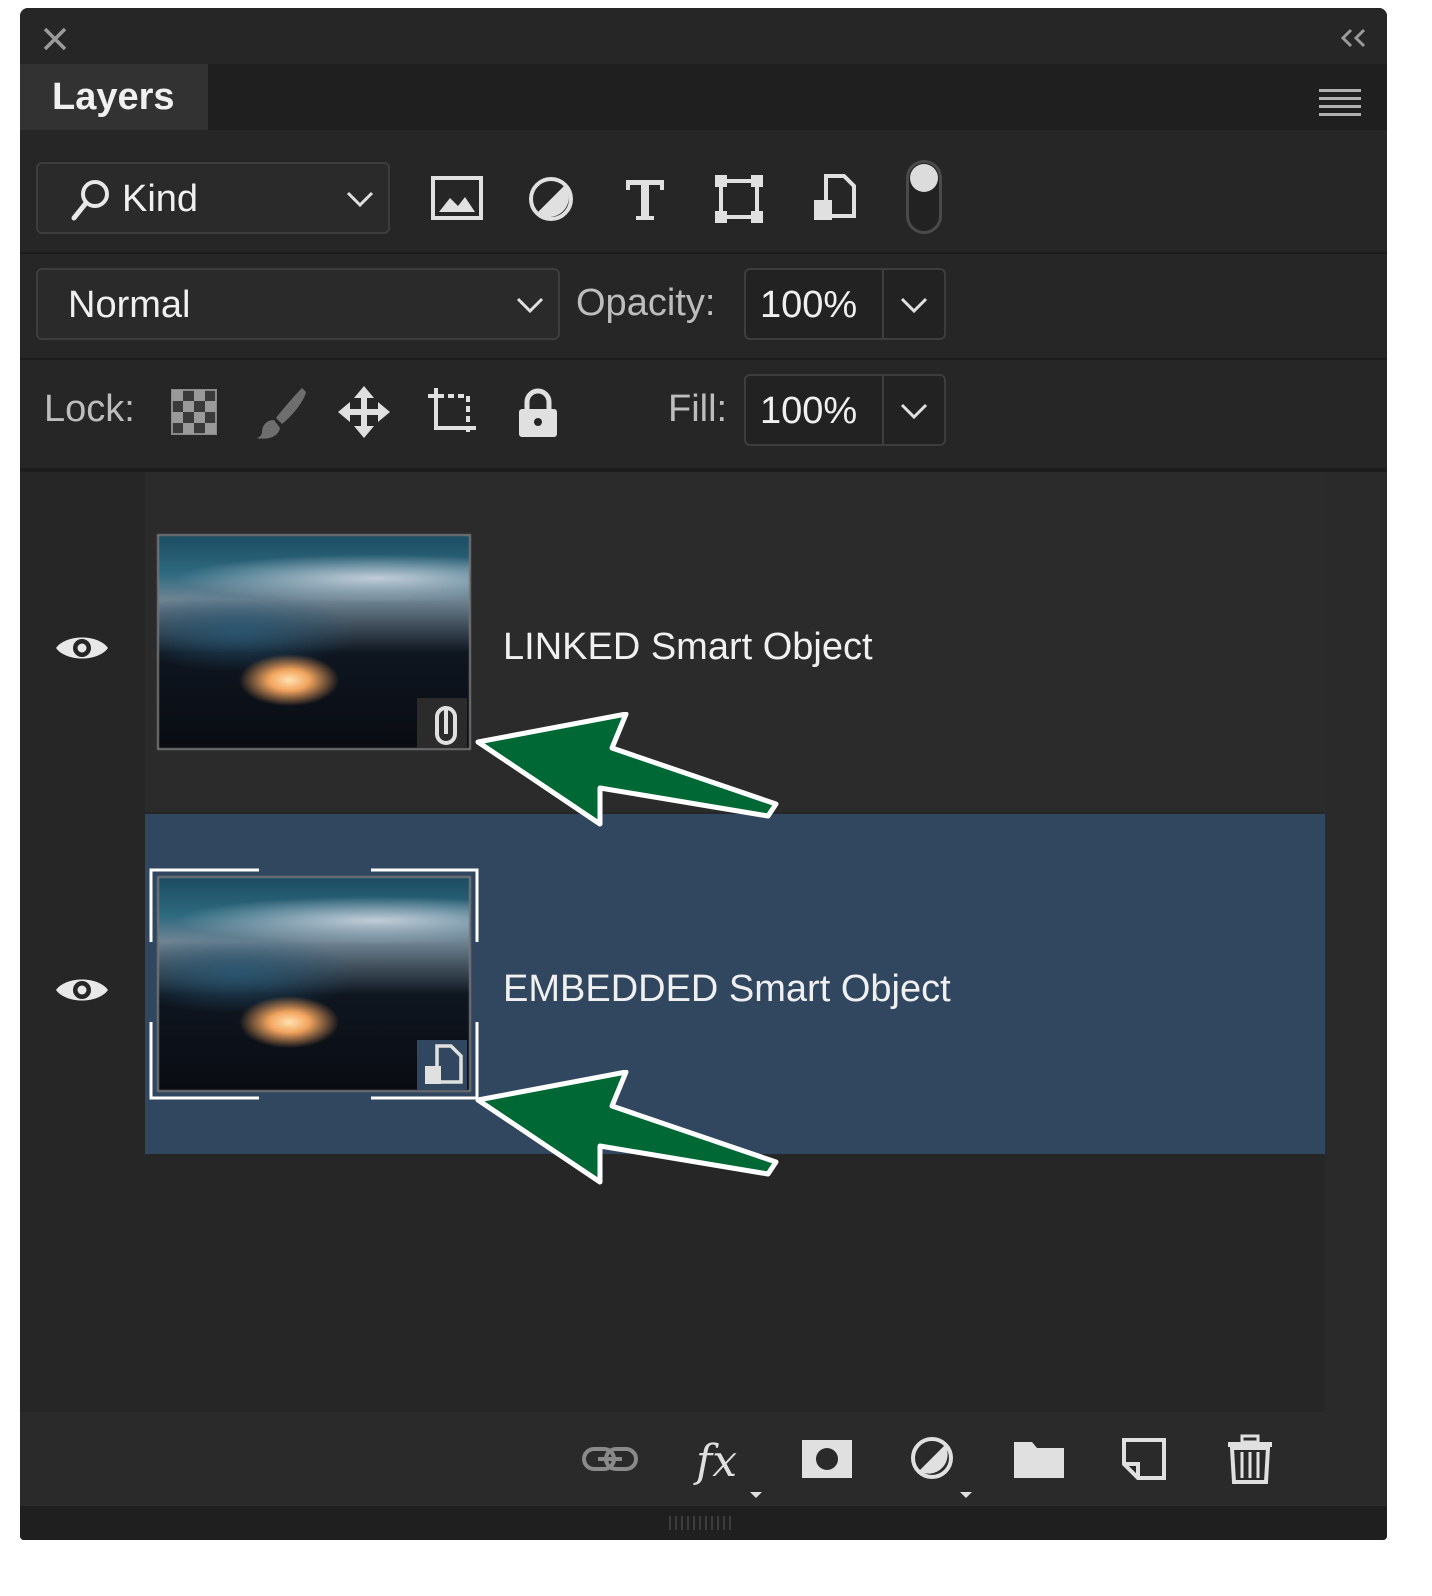  Describe the element at coordinates (1353, 38) in the screenshot. I see `collapse-panel-icon` at that location.